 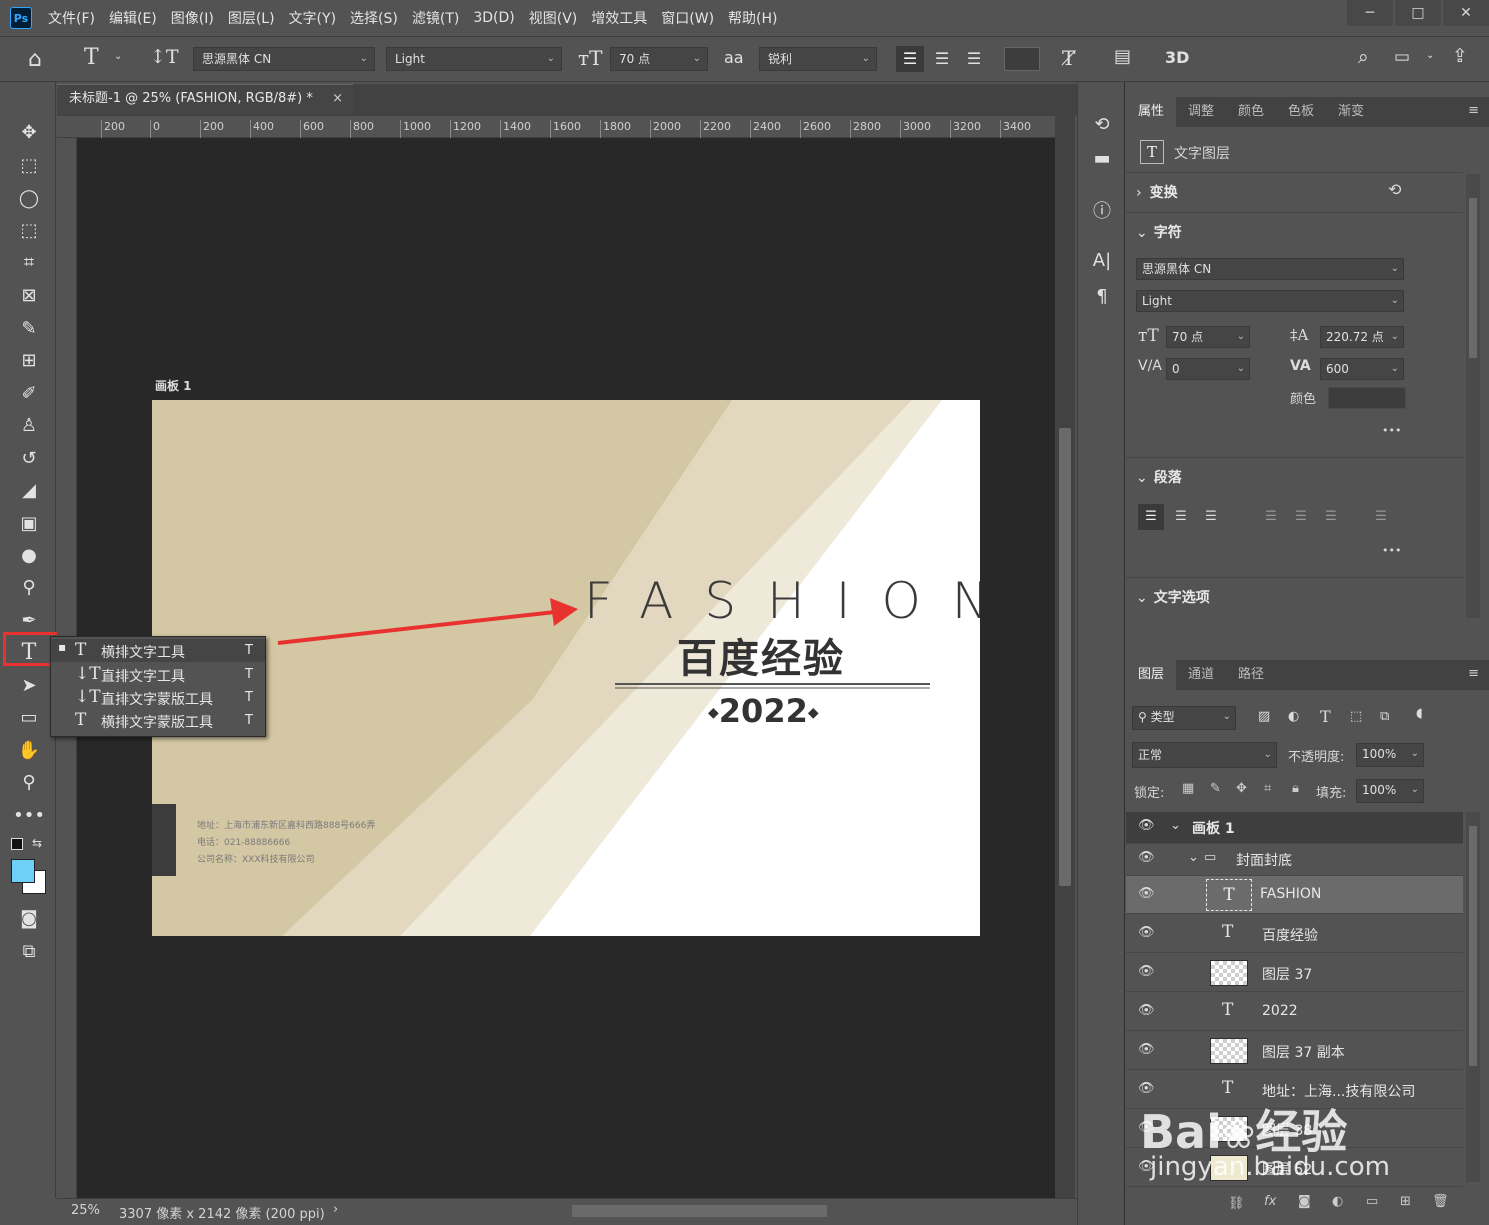 I want to click on filter-adjustment-icon: ◐, so click(x=1293, y=716).